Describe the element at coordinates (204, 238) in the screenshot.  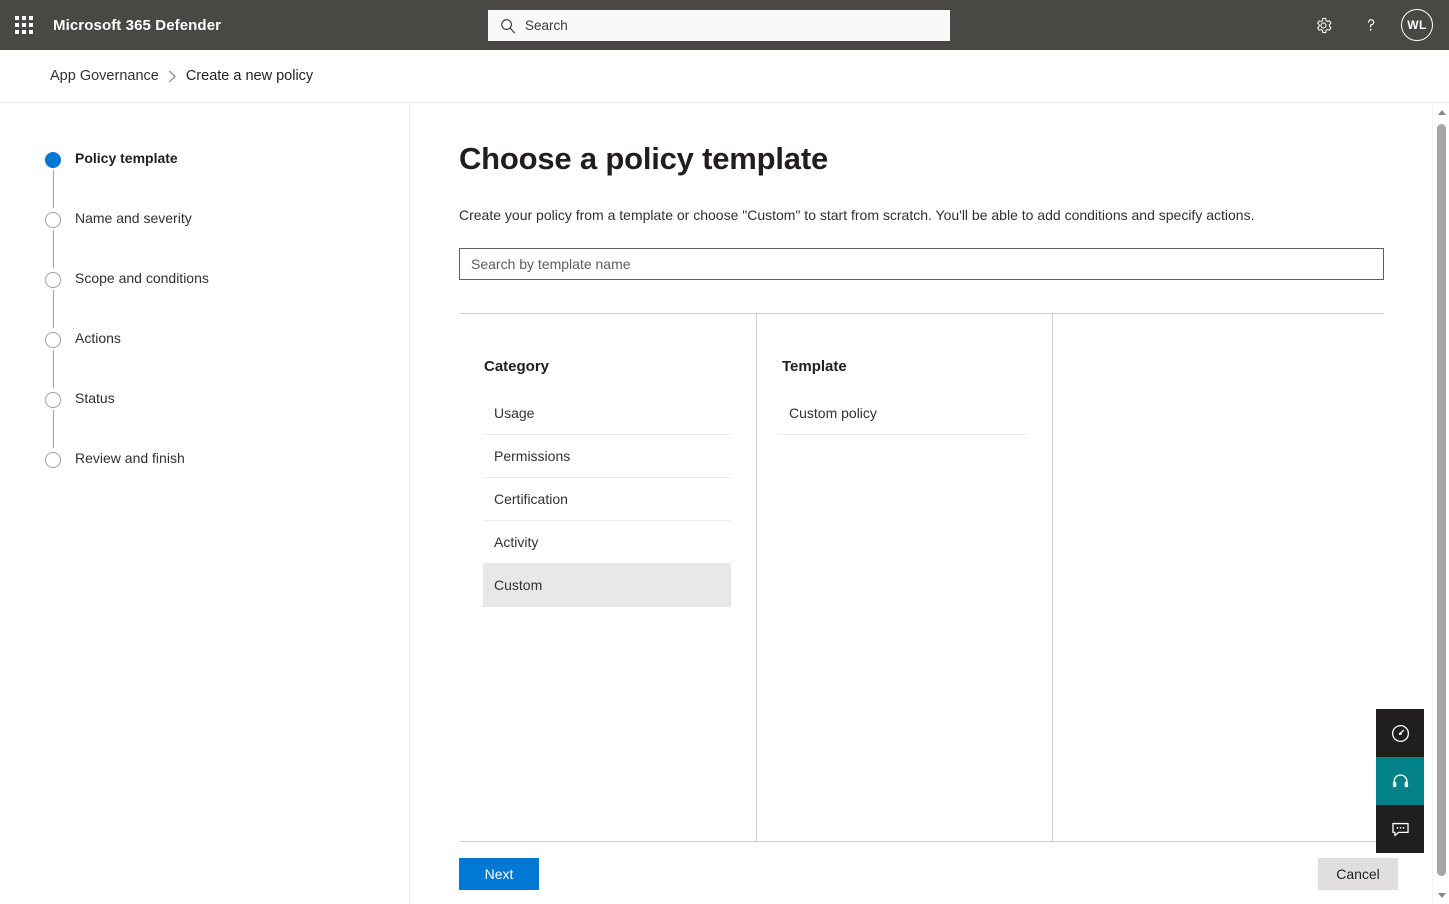
I see `wizard-step-name-and-severity: Name and severity` at that location.